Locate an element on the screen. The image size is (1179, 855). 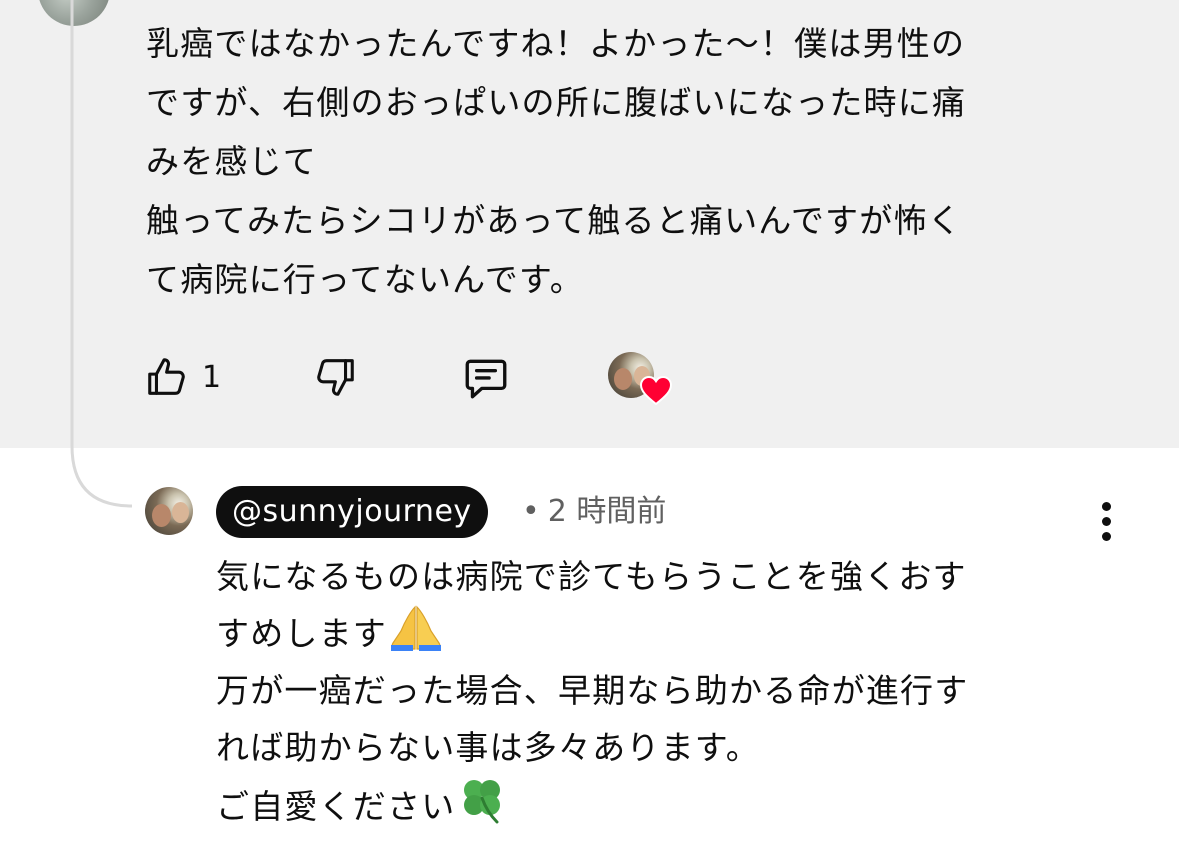
reply-text-line: 万が一癌だった場合、早期なら助かる命が進行す is located at coordinates (592, 690).